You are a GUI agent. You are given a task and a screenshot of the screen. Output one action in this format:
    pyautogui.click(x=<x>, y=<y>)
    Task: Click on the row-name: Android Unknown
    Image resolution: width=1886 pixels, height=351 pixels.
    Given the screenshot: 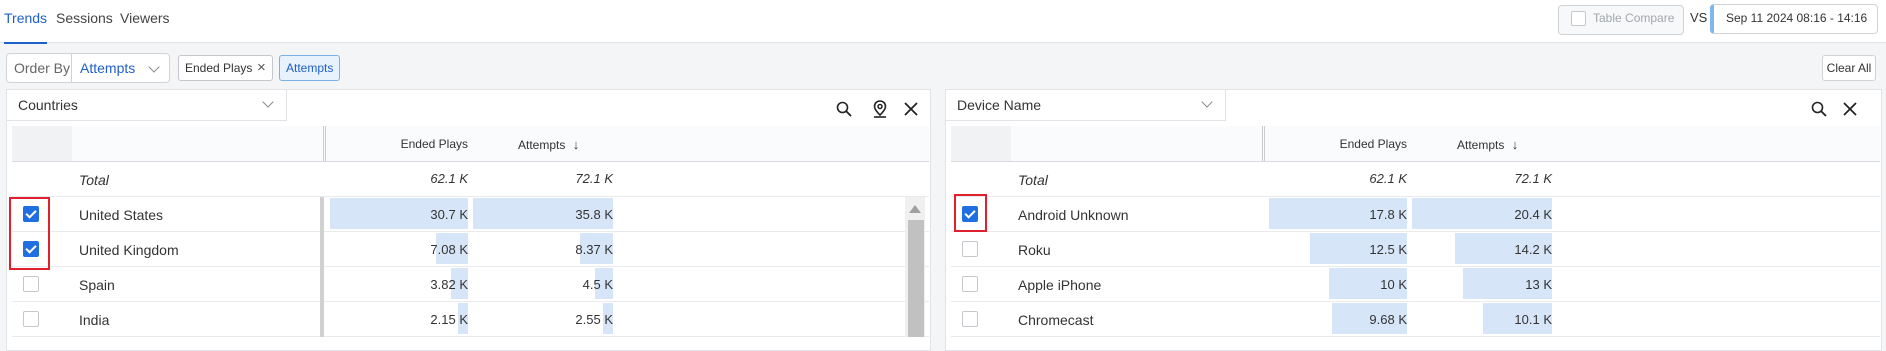 What is the action you would take?
    pyautogui.click(x=1073, y=215)
    